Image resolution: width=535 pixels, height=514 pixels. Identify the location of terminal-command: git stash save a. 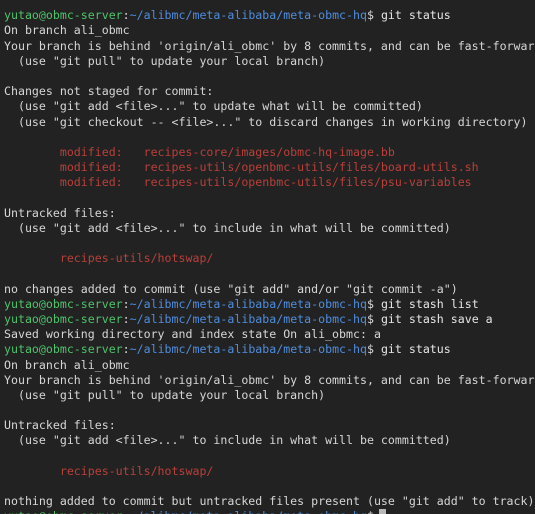
(433, 318).